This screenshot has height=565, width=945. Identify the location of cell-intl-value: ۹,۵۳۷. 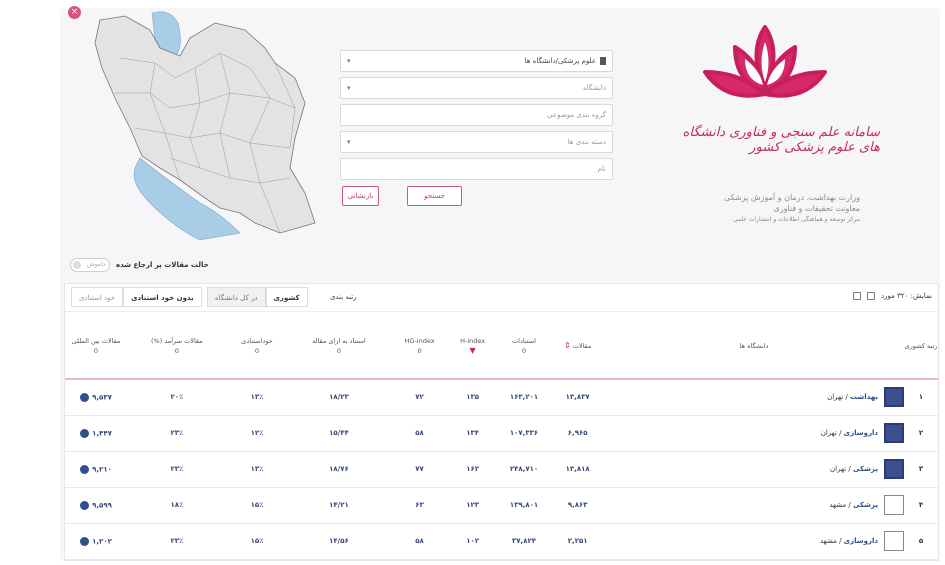
(102, 397).